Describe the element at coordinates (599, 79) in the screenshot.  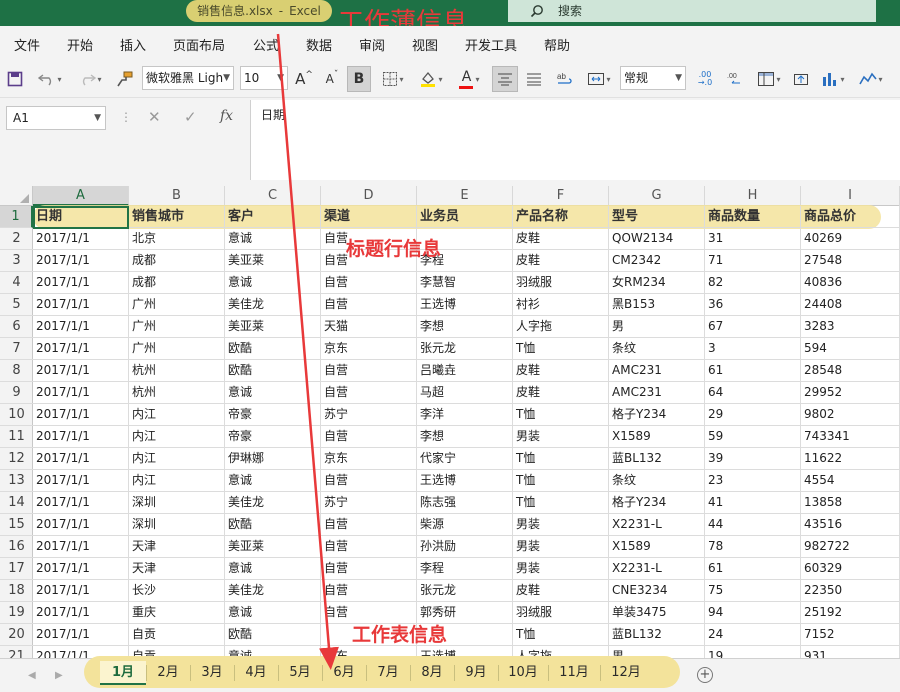
I see `merge-center-button: ▾` at that location.